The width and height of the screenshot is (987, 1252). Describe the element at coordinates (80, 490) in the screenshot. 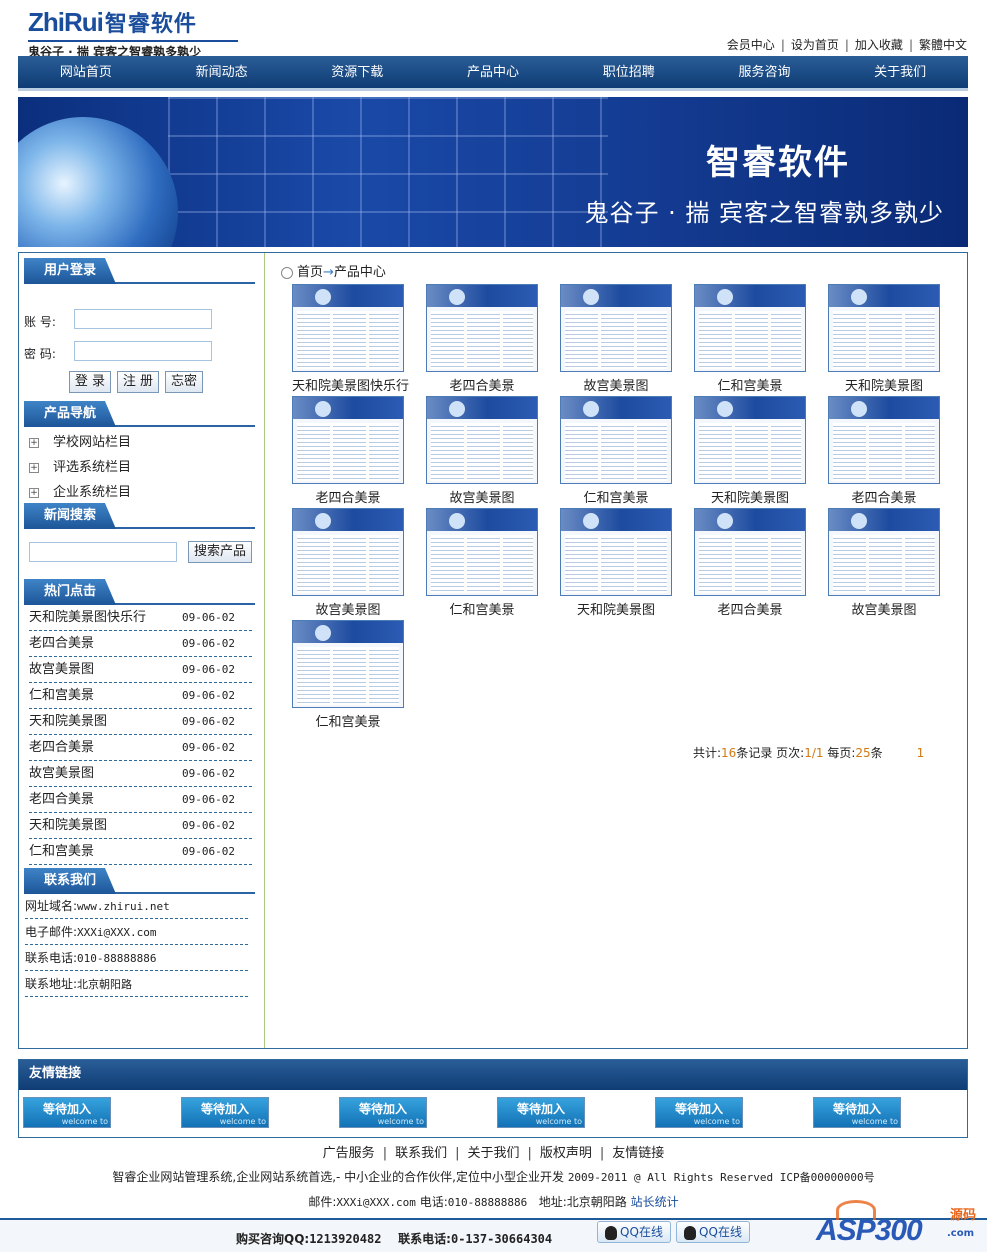

I see `product-nav-item: + 企业系统栏目` at that location.